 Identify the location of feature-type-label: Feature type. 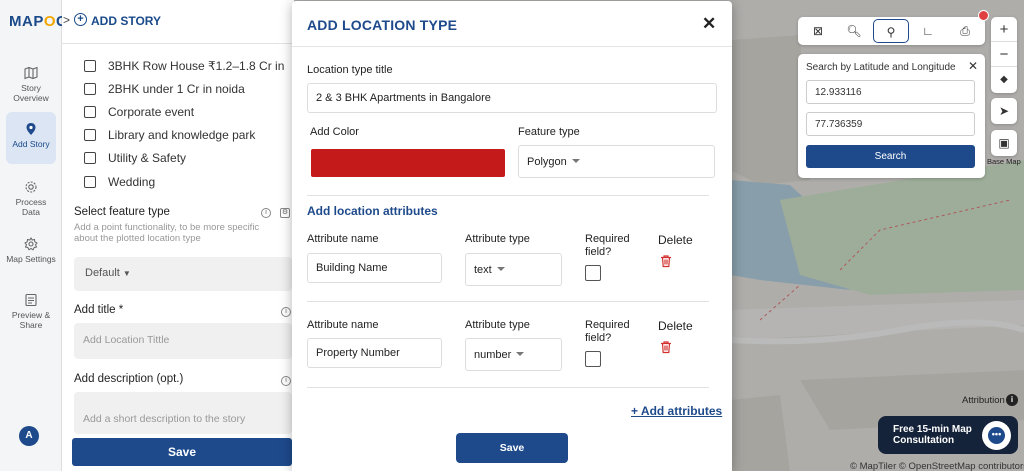
(549, 132).